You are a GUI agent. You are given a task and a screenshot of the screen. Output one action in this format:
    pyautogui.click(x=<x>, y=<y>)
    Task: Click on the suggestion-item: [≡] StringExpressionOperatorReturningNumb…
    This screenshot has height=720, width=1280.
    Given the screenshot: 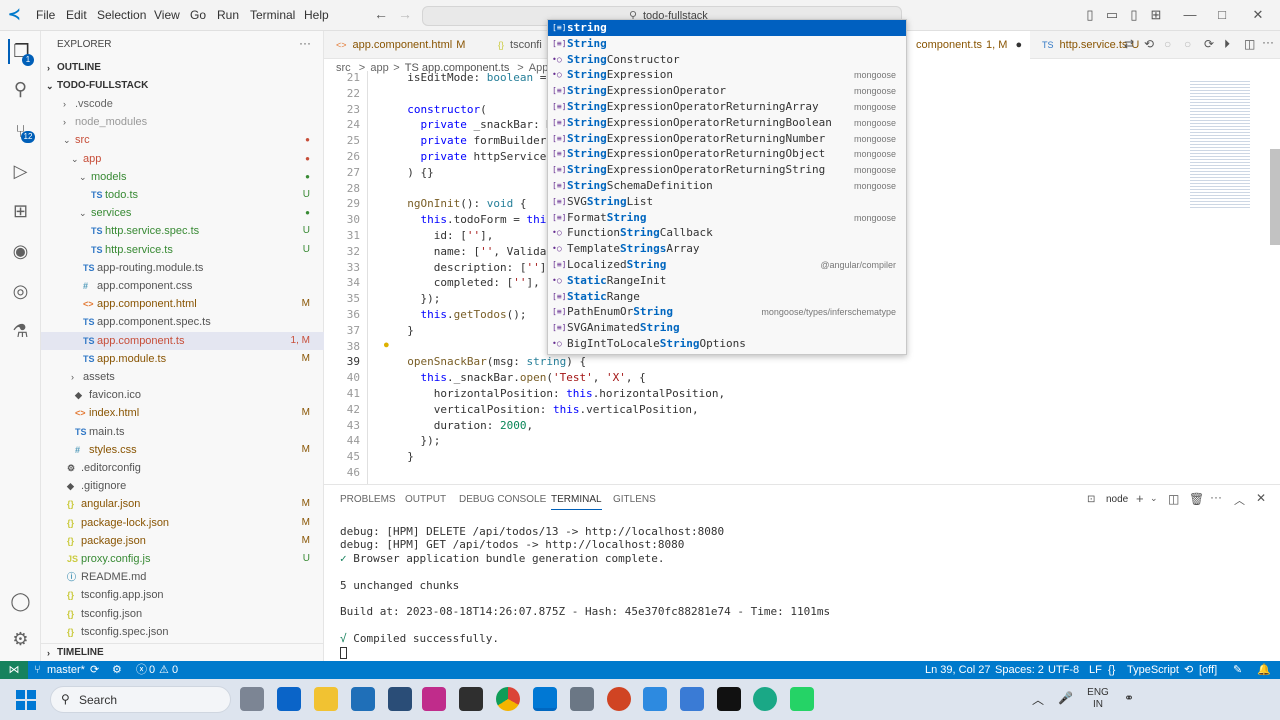 What is the action you would take?
    pyautogui.click(x=724, y=139)
    